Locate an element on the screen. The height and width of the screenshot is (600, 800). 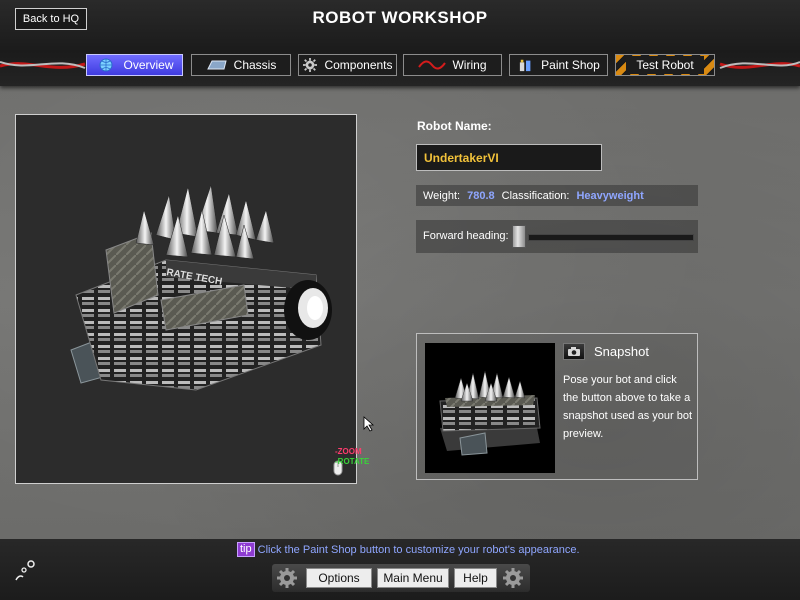
tip-badge: tip is located at coordinates (246, 549).